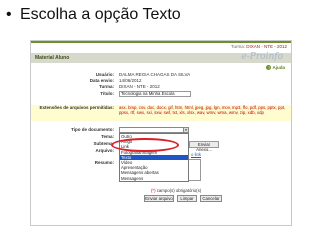 The height and width of the screenshot is (240, 320). I want to click on cancel-button: Cancelar, so click(211, 198).